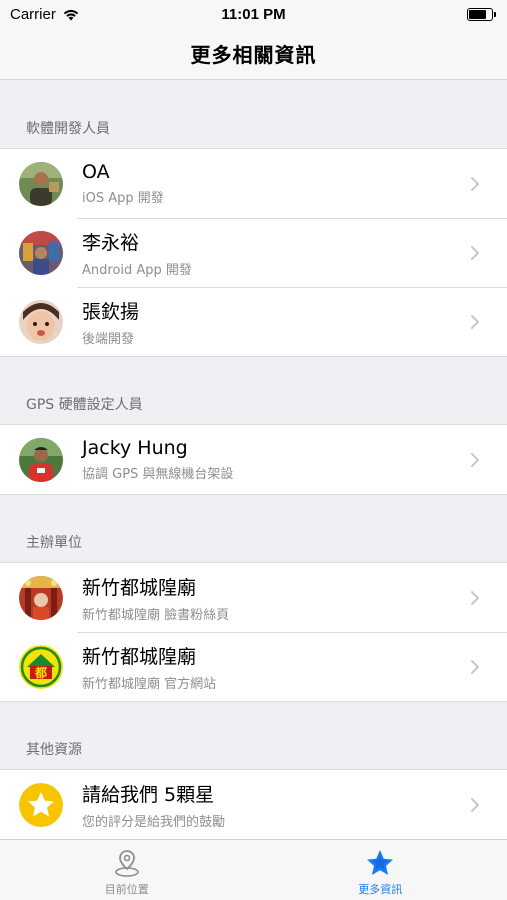 The width and height of the screenshot is (507, 900). Describe the element at coordinates (253, 321) in the screenshot. I see `list-item-chang: 張欽揚 後端開發` at that location.